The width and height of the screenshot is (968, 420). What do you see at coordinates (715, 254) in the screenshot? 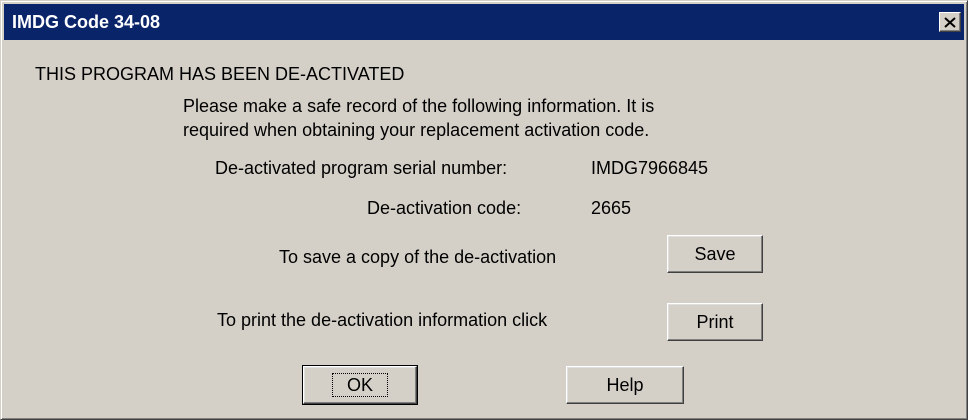
I see `save-button: Save` at bounding box center [715, 254].